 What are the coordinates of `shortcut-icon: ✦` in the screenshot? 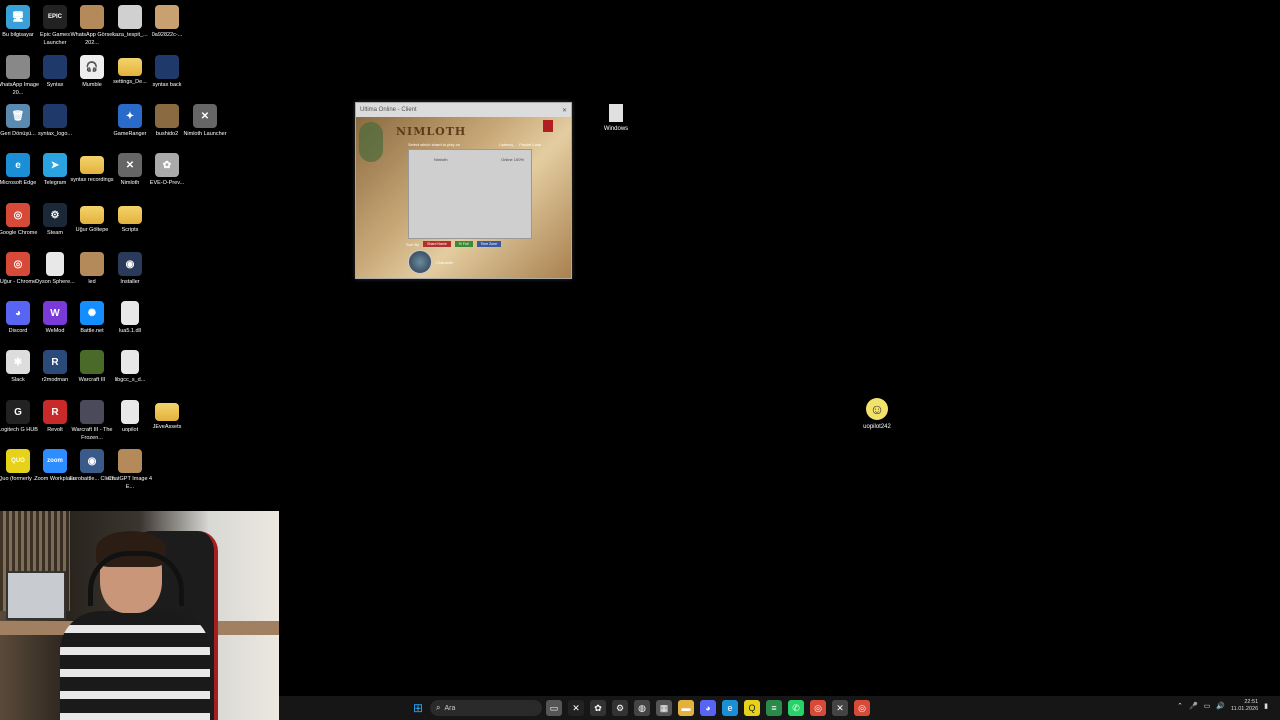 It's located at (130, 116).